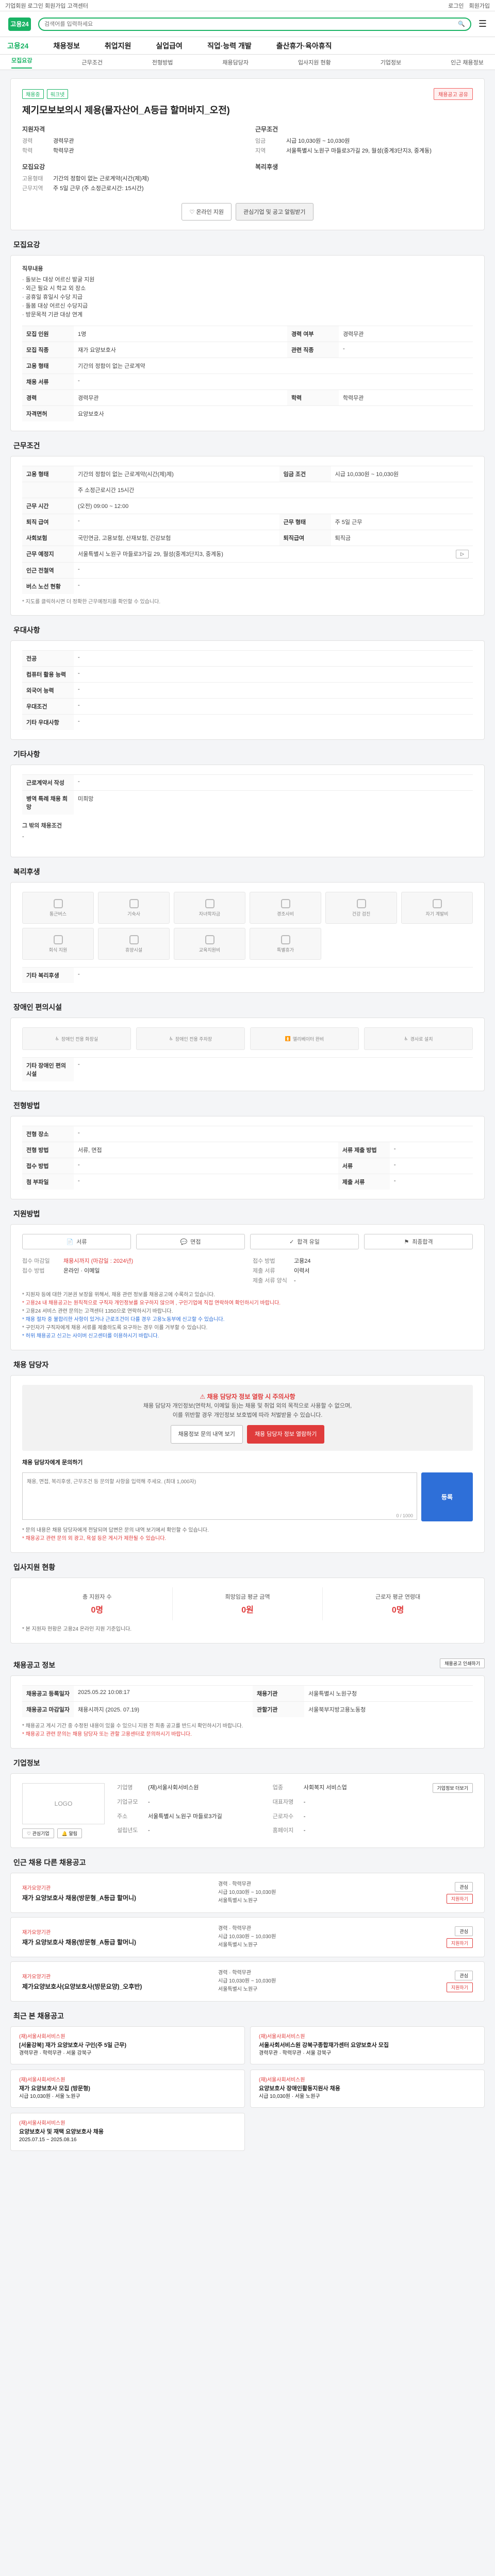 Image resolution: width=495 pixels, height=2576 pixels. I want to click on etc-table: 근로계약서 작성 - 병역 특례 채용 희망 미희망, so click(247, 794).